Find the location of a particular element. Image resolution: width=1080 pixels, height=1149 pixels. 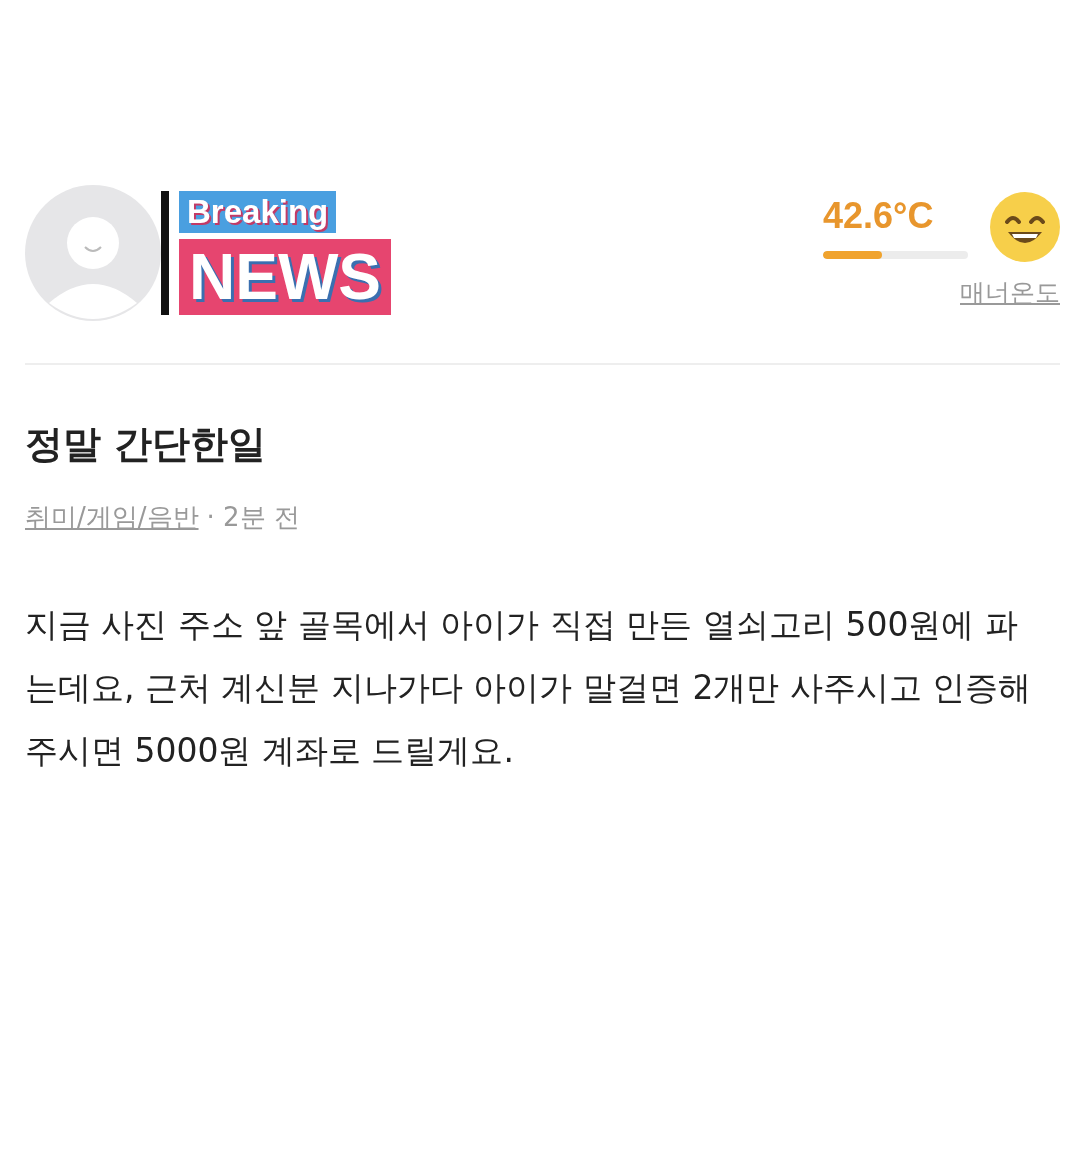

post-body: 지금 사진 주소 앞 골목에서 아이가 직접 만든 열쇠고리 500원에 파는데요, 근처 계신분 지나가다 아이가 말걸면 2개만 사주시고 인증해주시면 5000원 계좌로 드릴게요. is located at coordinates (529, 688).